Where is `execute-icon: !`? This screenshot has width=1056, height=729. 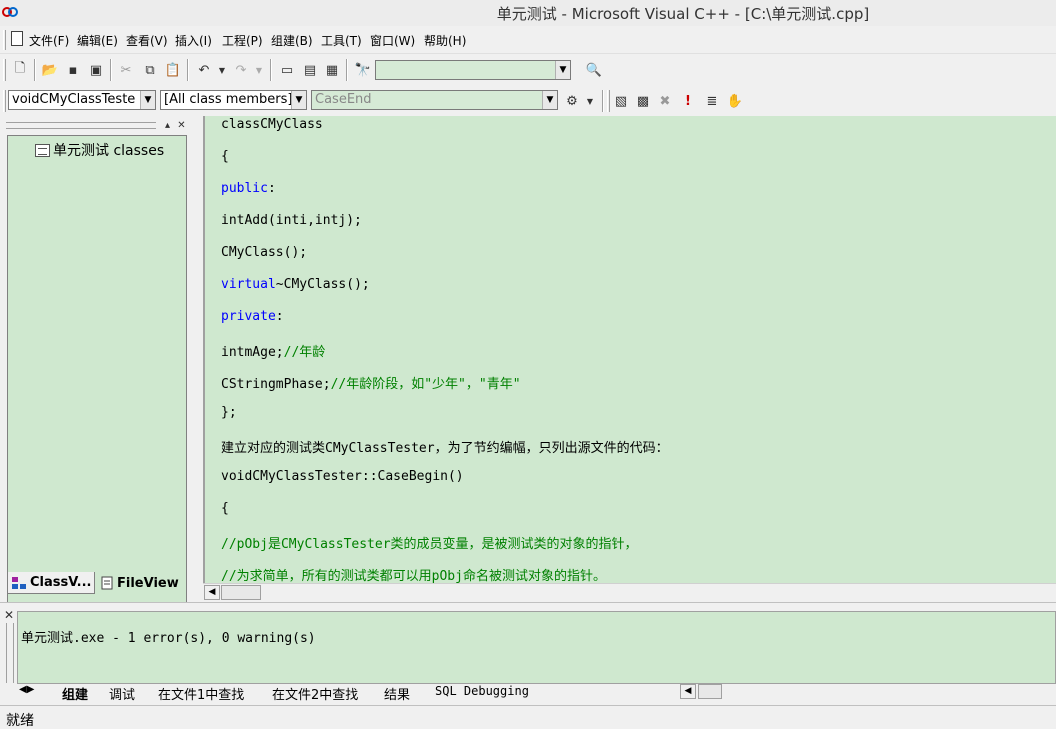 execute-icon: ! is located at coordinates (688, 101).